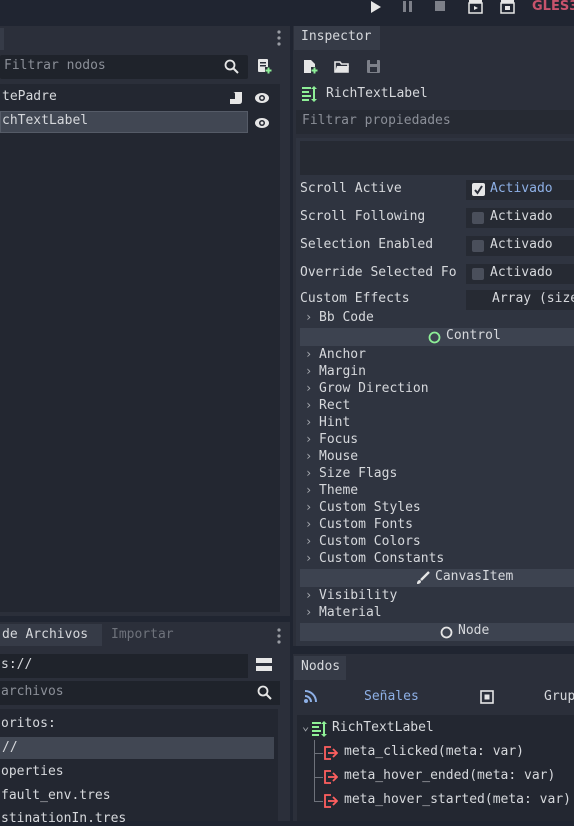  What do you see at coordinates (437, 158) in the screenshot?
I see `text-property-editor` at bounding box center [437, 158].